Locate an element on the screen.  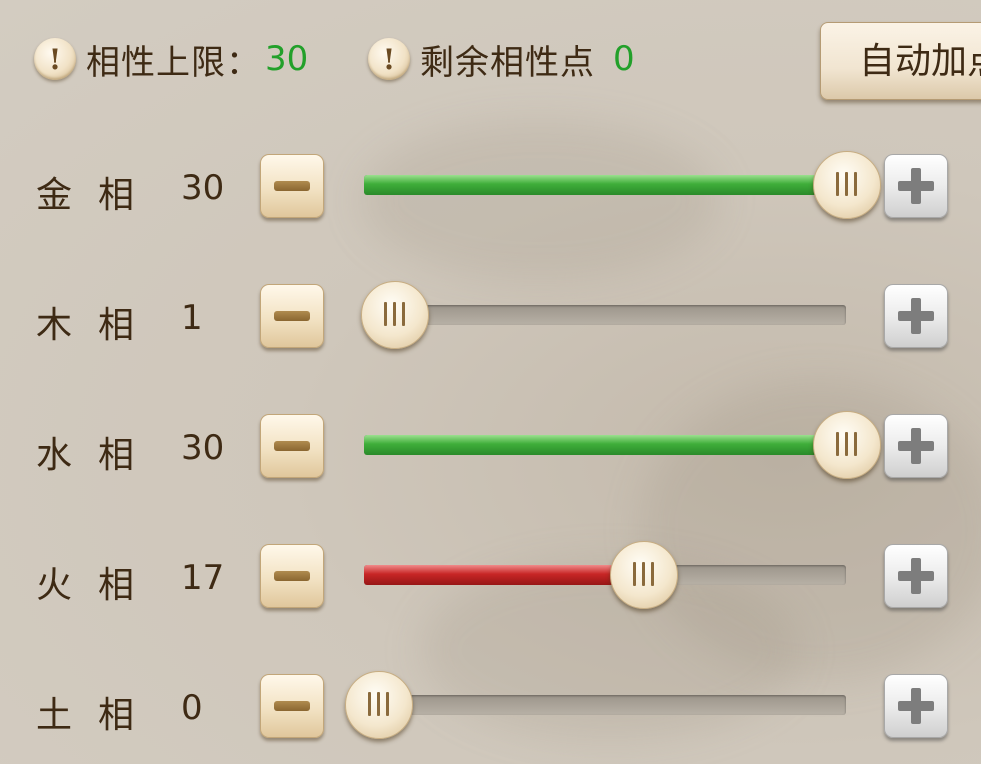
attribute-cap-info: ! 相性上限： 30 is located at coordinates (171, 59).